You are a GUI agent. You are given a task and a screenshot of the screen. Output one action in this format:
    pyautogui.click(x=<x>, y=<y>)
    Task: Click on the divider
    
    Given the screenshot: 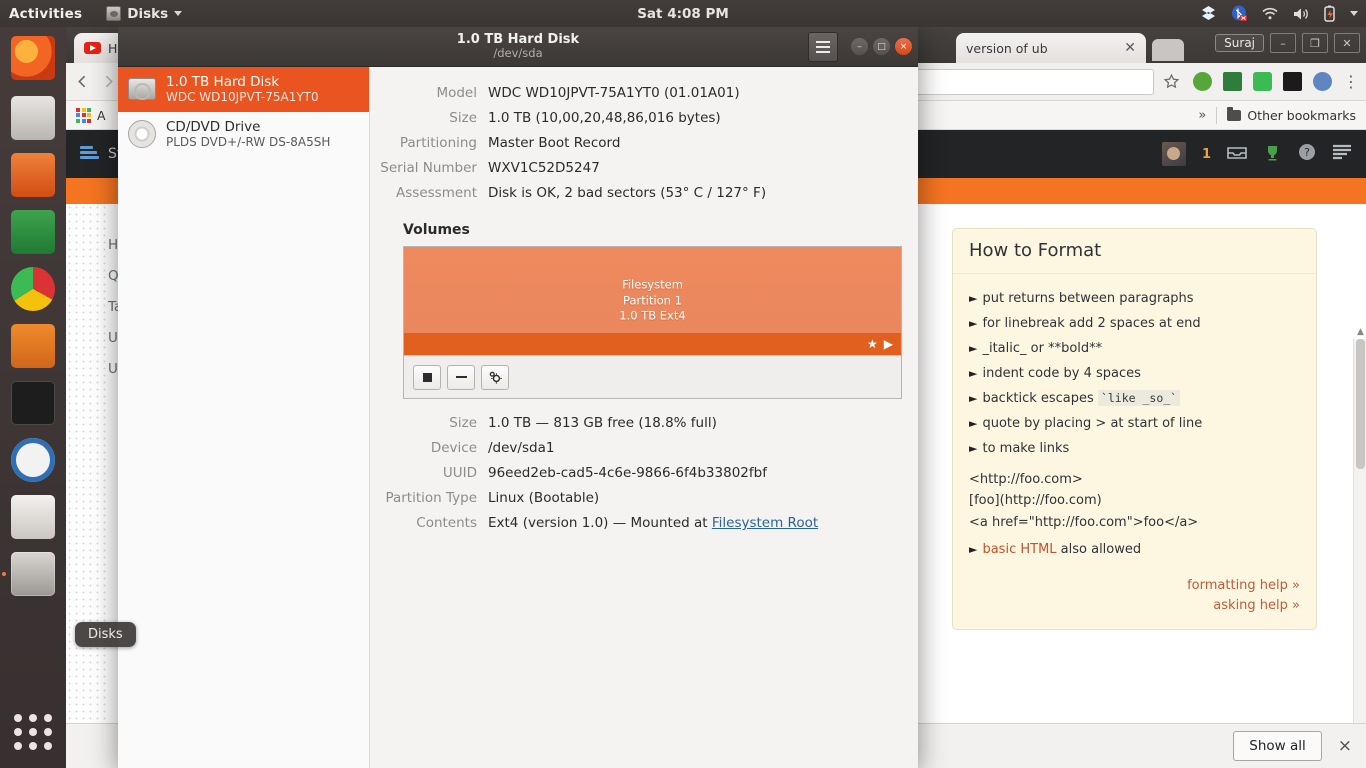 What is the action you would take?
    pyautogui.click(x=1217, y=115)
    